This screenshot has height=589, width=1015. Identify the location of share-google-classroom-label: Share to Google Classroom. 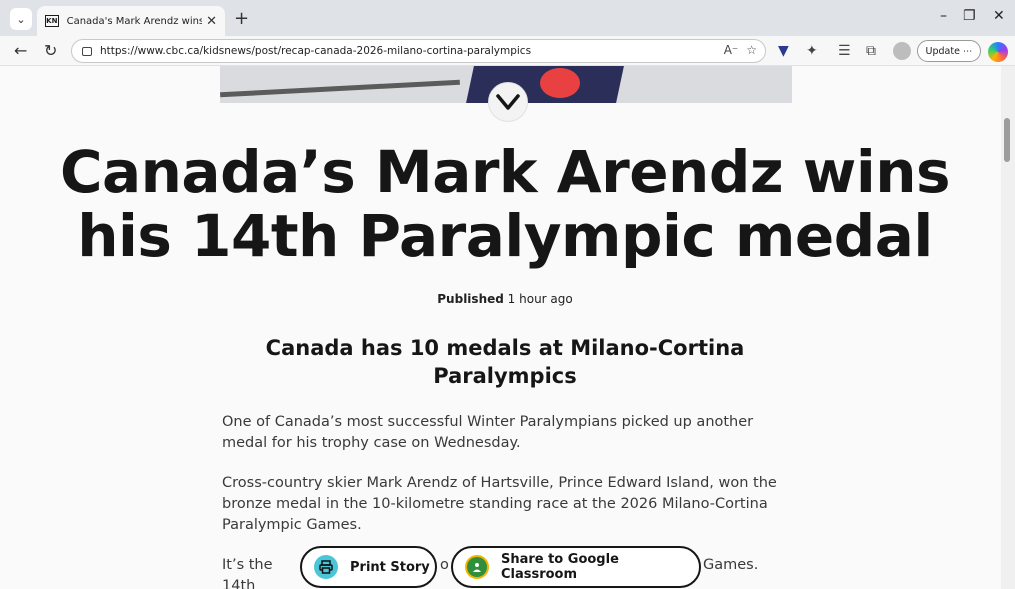
(559, 567).